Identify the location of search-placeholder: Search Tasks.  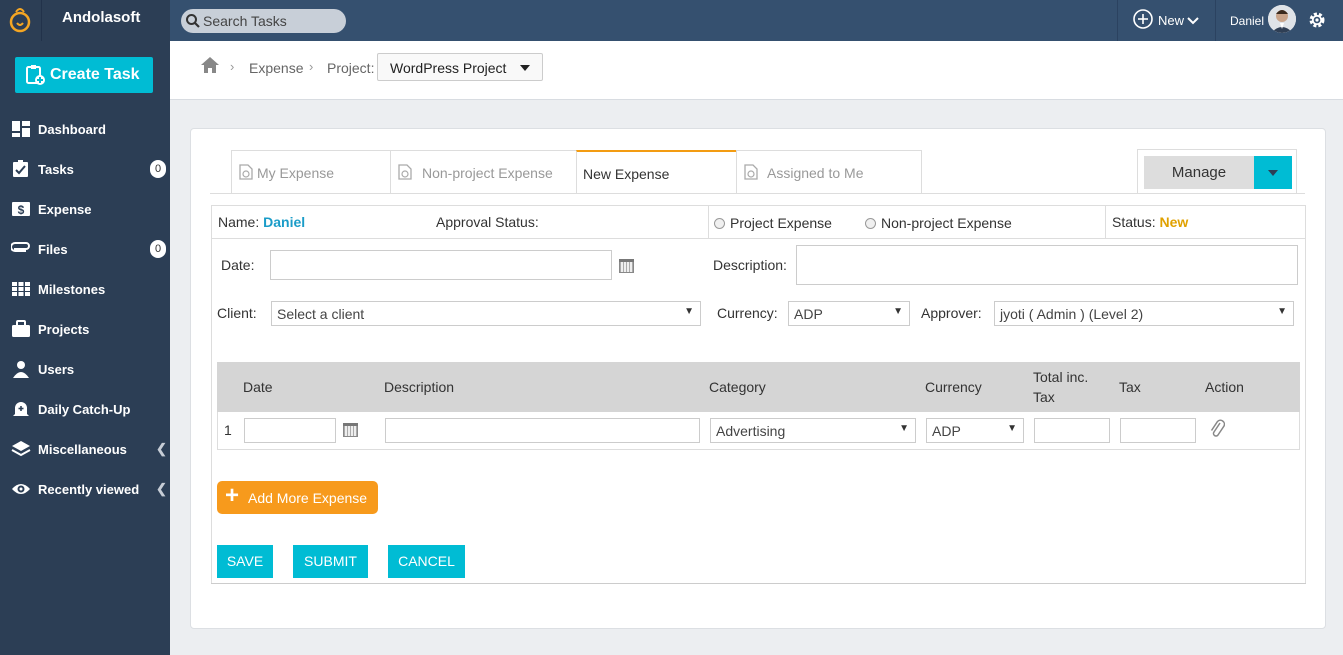
(245, 21).